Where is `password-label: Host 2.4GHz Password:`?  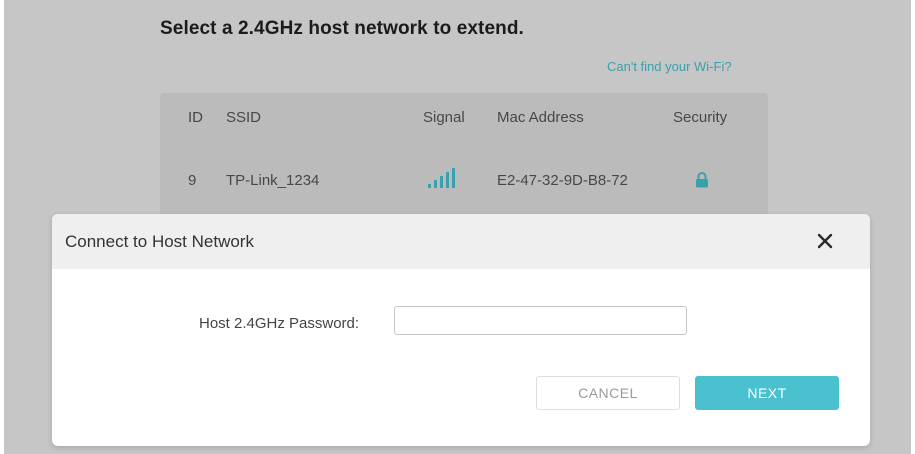
password-label: Host 2.4GHz Password: is located at coordinates (279, 323).